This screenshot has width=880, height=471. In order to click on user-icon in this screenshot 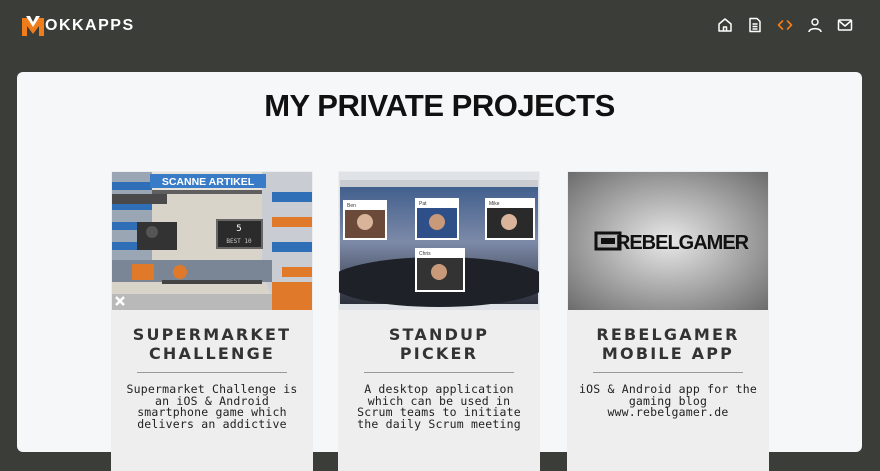, I will do `click(815, 25)`.